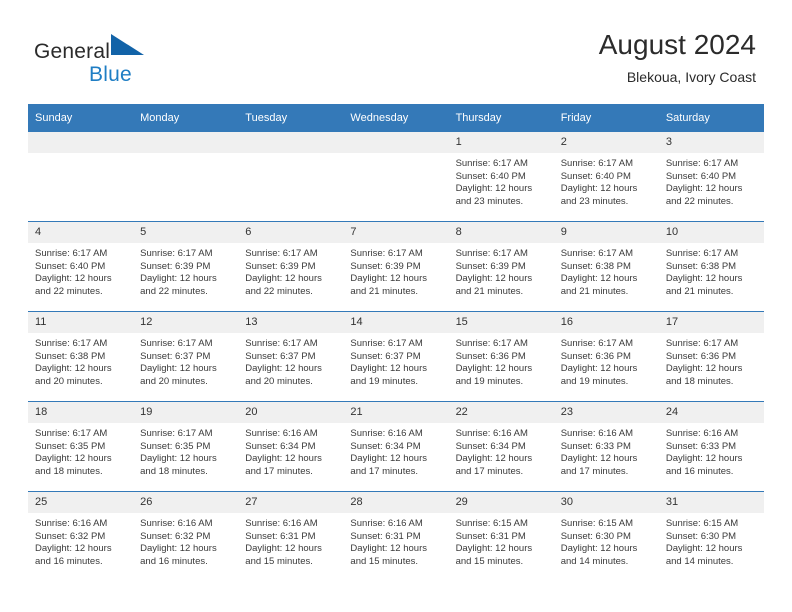 This screenshot has width=792, height=612. Describe the element at coordinates (699, 471) in the screenshot. I see `daylight-text-line2: and 16 minutes.` at that location.